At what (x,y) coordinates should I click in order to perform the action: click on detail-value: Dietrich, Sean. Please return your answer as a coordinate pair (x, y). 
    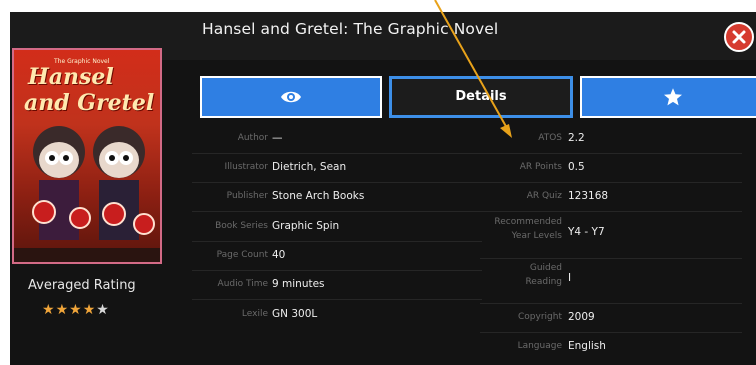
    Looking at the image, I should click on (309, 167).